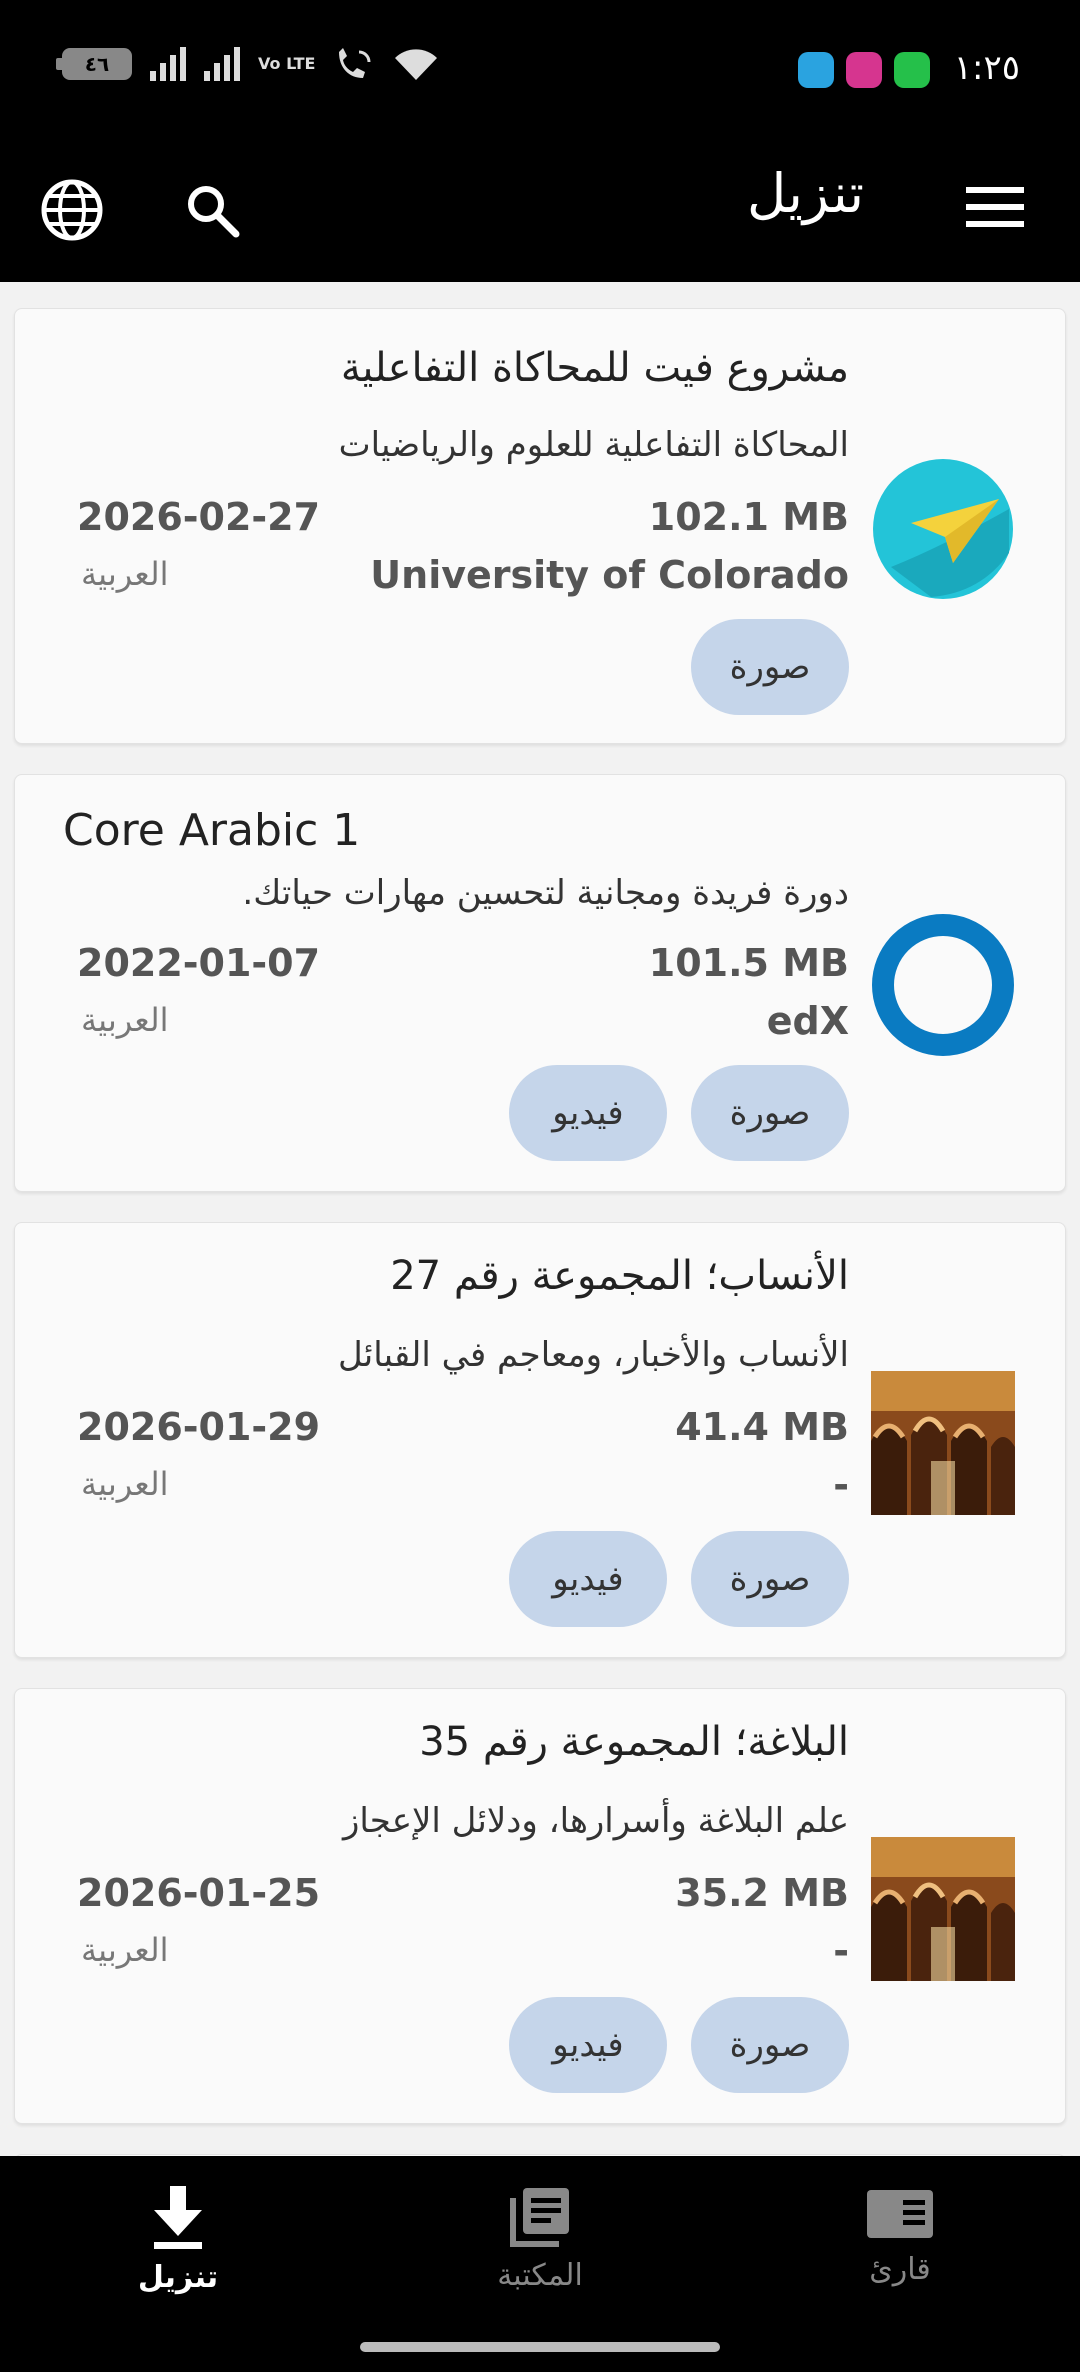 The image size is (1080, 2372). I want to click on volte-label: Vo LTE, so click(287, 63).